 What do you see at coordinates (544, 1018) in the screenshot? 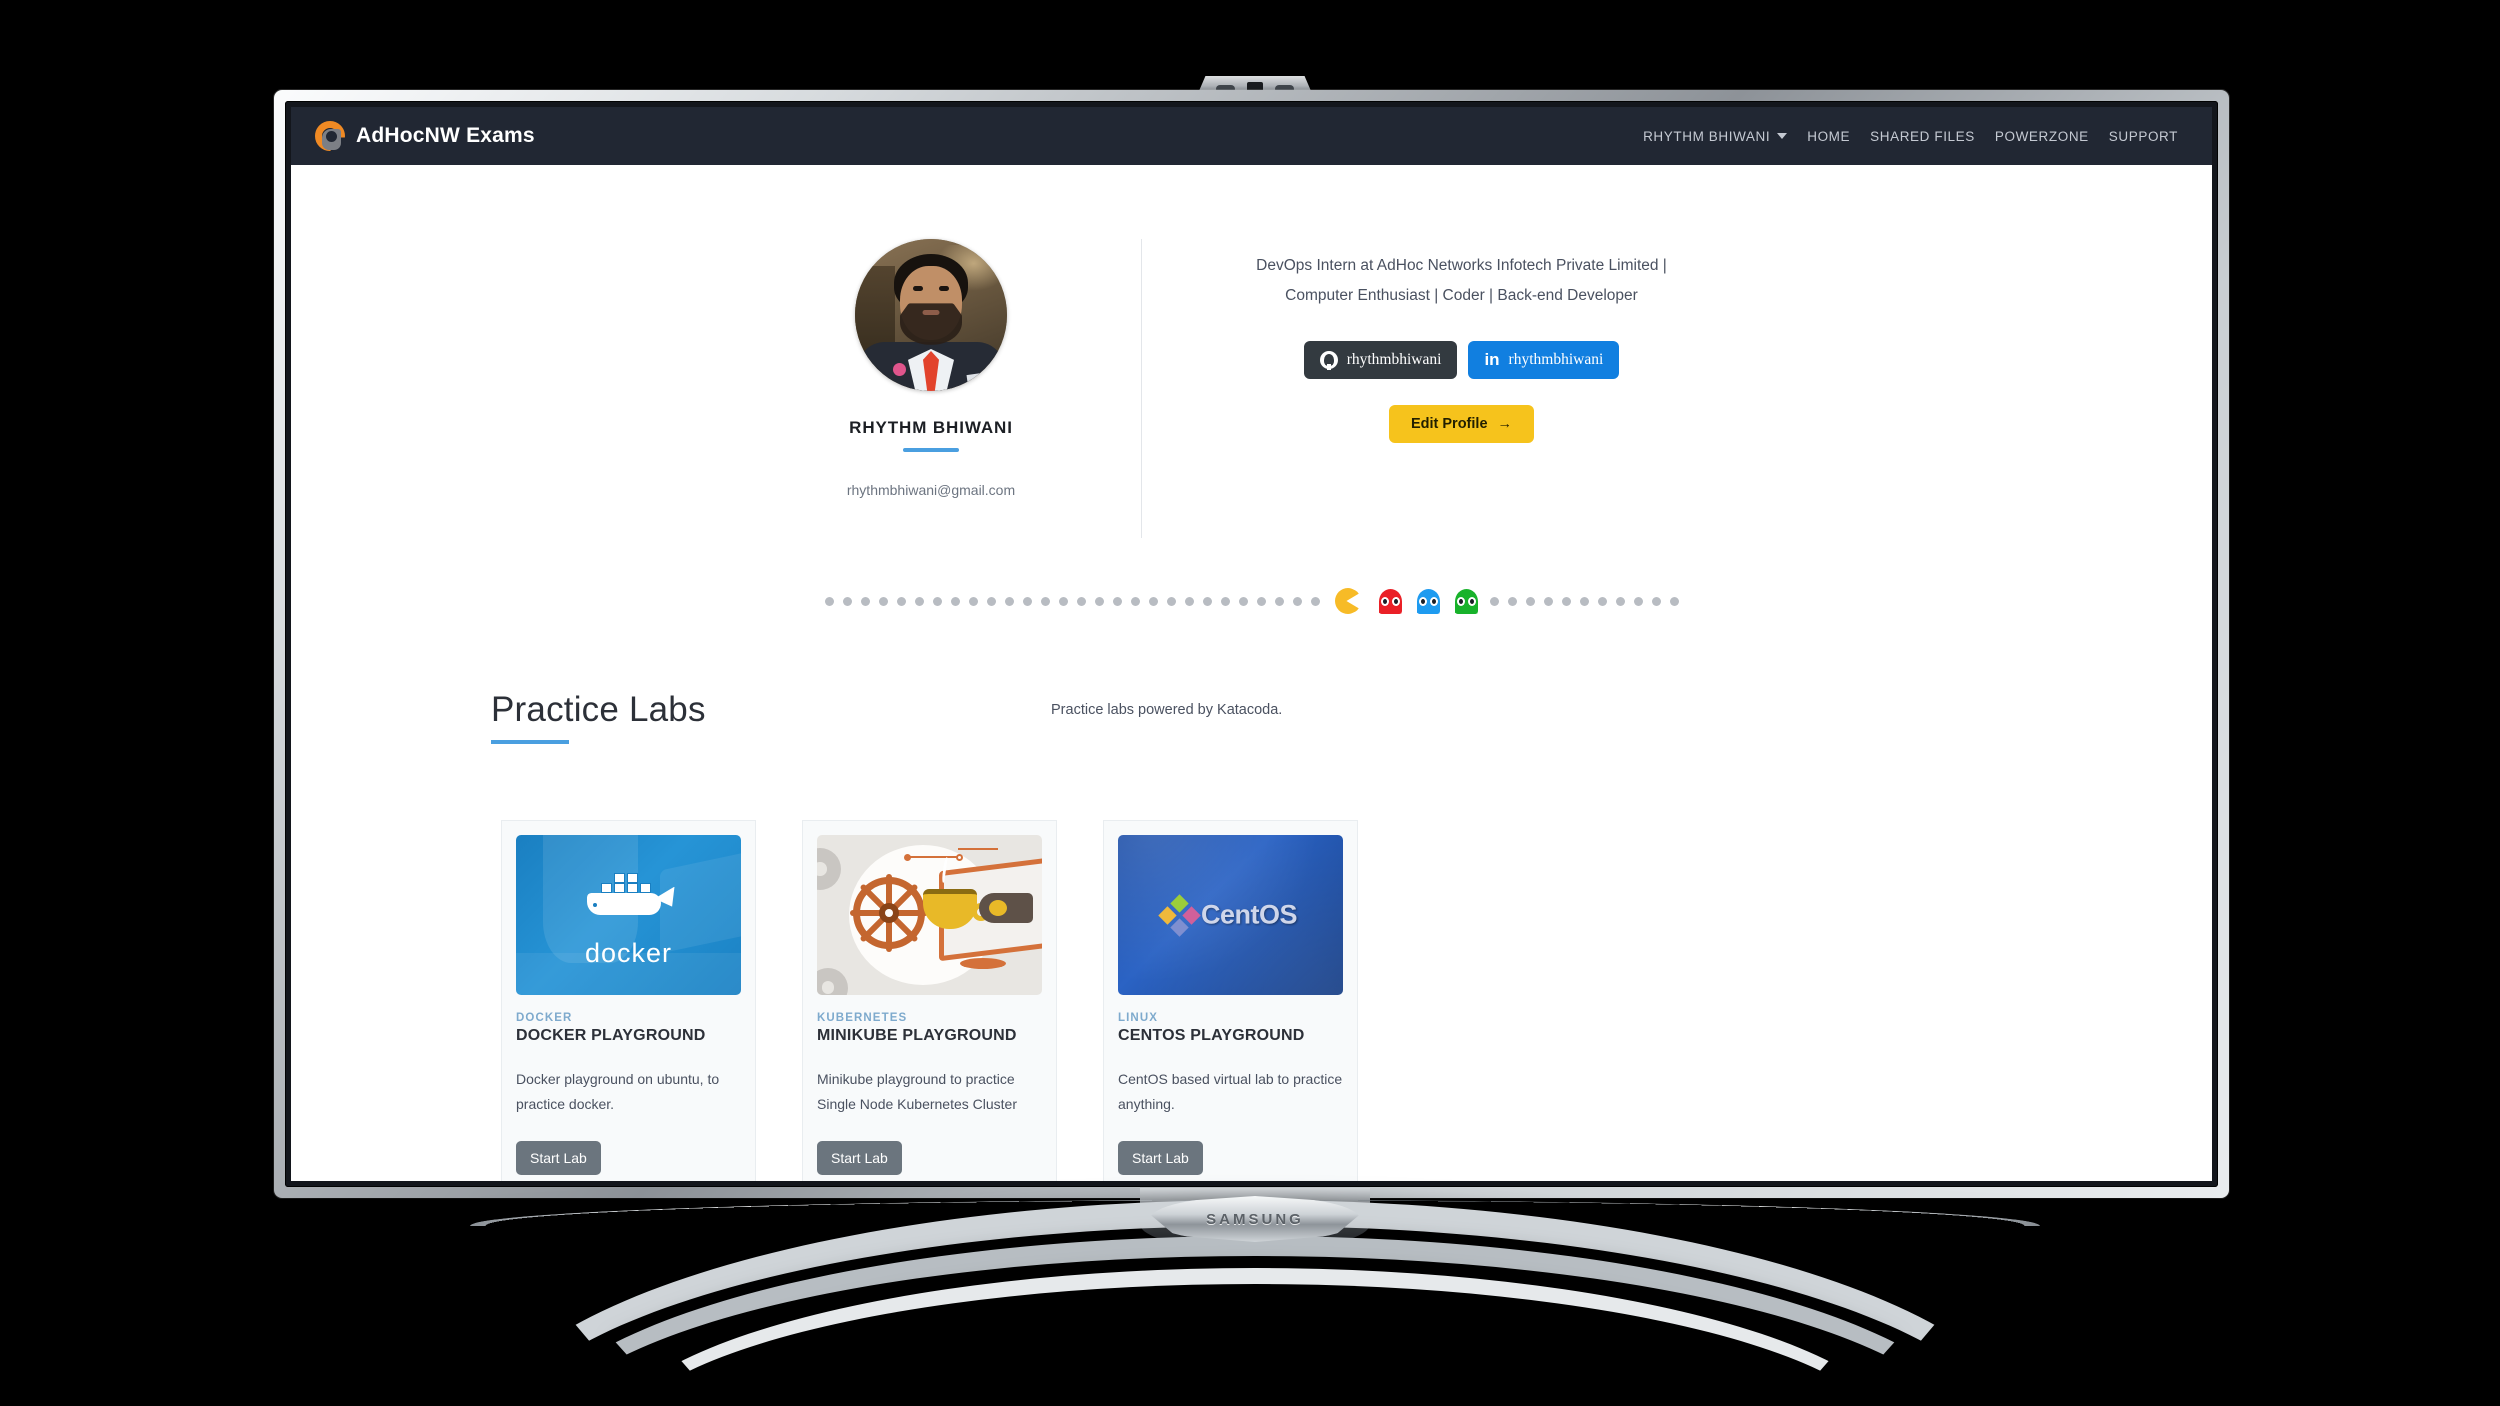
I see `lab-card-category: DOCKER` at bounding box center [544, 1018].